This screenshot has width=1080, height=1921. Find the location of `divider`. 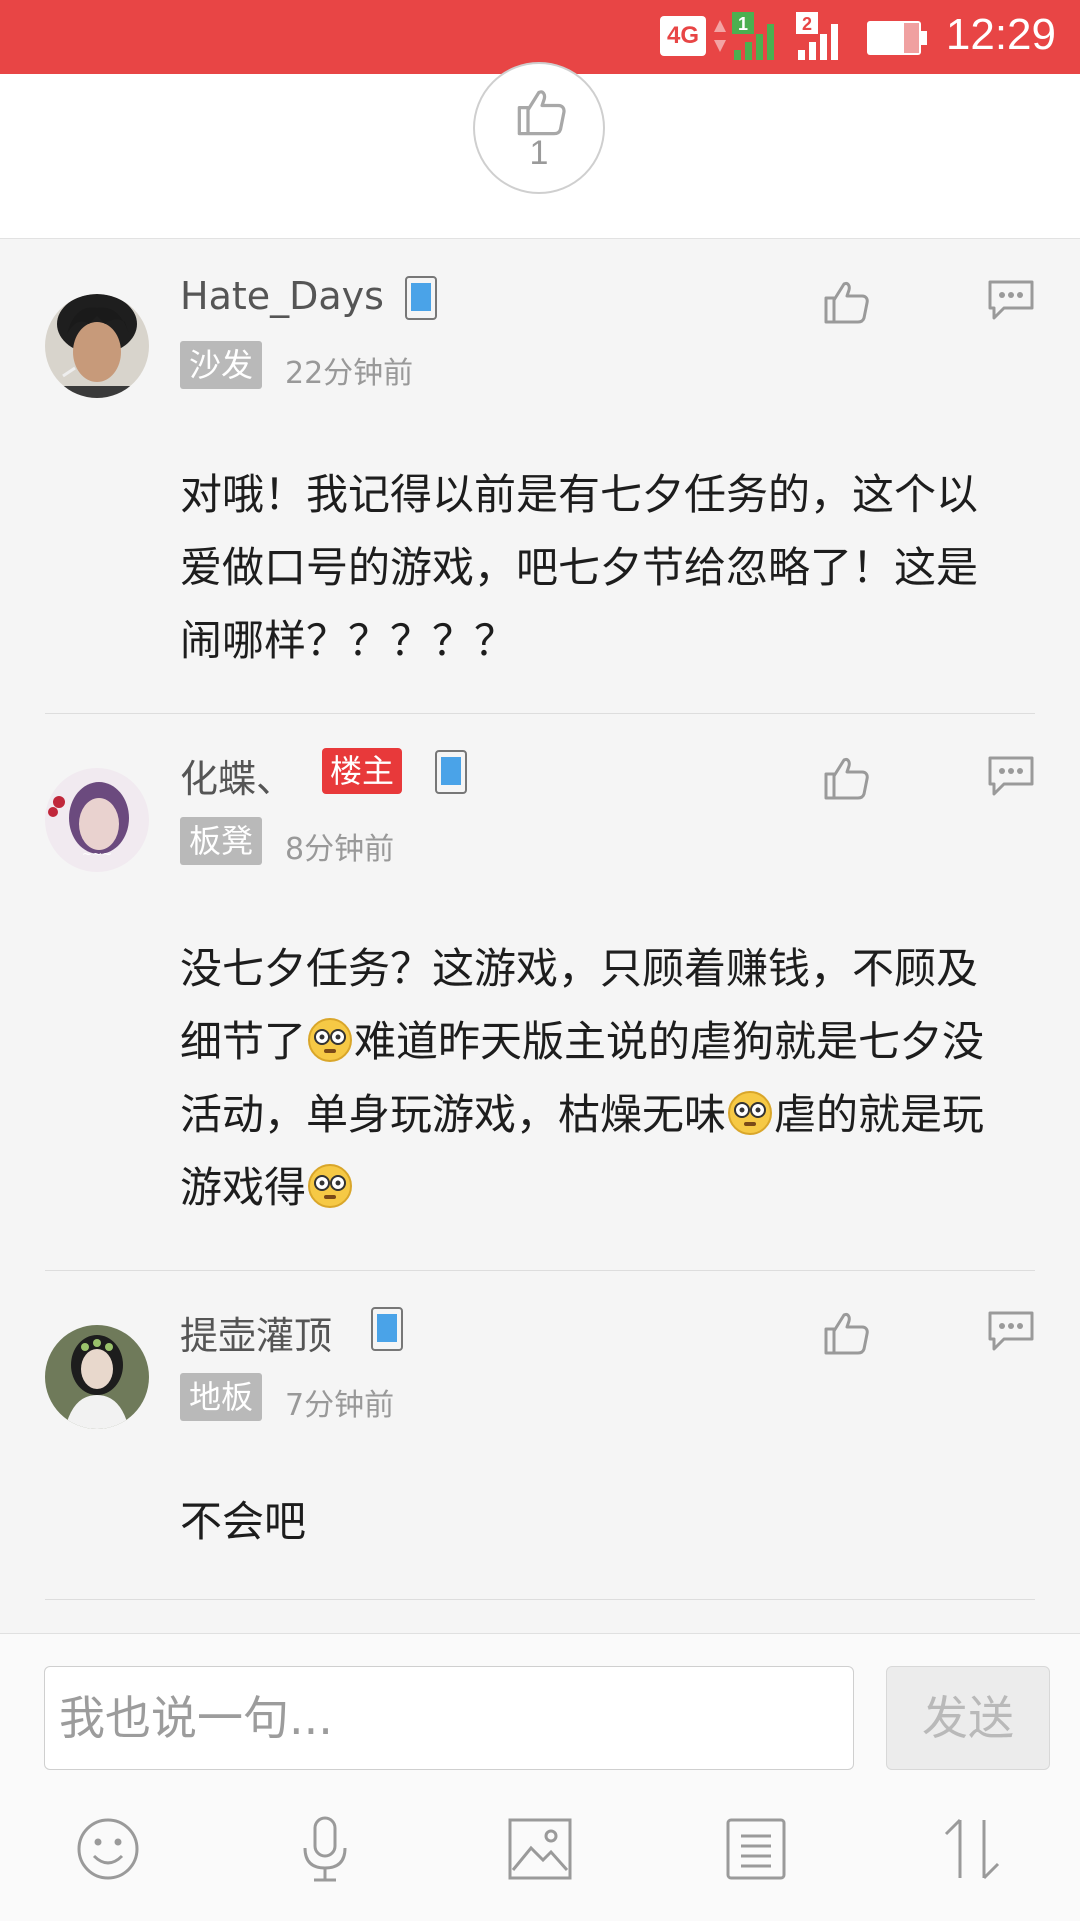

divider is located at coordinates (540, 1599).